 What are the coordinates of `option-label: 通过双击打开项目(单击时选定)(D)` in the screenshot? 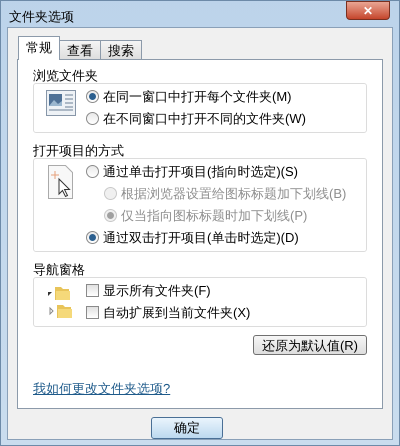 It's located at (201, 237).